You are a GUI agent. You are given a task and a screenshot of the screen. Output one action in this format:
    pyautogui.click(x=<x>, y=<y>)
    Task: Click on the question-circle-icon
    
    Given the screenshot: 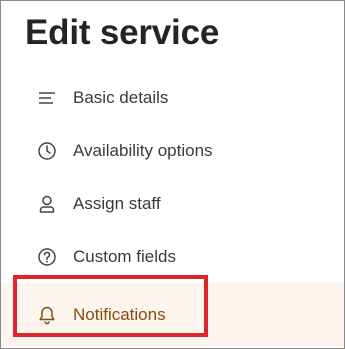 What is the action you would take?
    pyautogui.click(x=47, y=257)
    